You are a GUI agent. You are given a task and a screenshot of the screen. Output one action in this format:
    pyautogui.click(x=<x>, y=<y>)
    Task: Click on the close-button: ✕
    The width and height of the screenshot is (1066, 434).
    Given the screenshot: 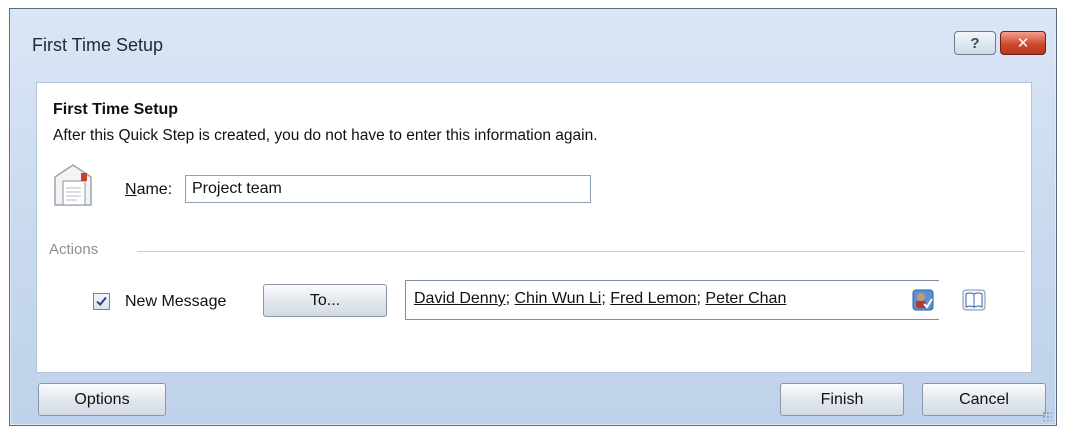 What is the action you would take?
    pyautogui.click(x=1023, y=43)
    